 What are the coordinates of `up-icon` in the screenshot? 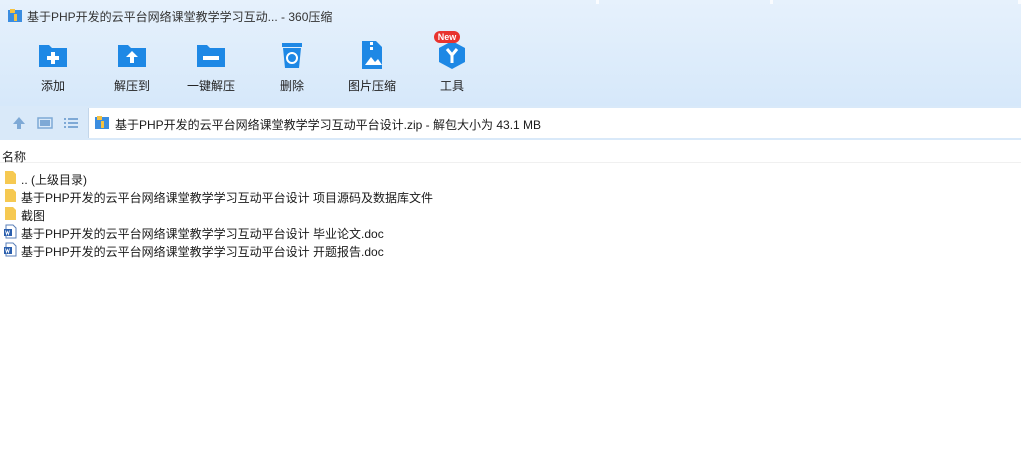 It's located at (19, 123).